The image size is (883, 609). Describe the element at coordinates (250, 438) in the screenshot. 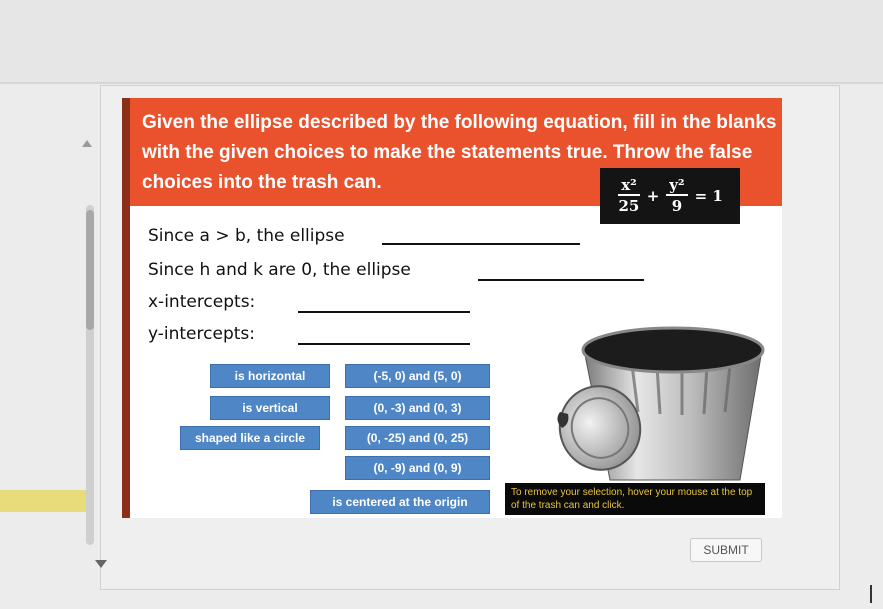

I see `choice-shaped-like-circle: shaped like a circle` at that location.